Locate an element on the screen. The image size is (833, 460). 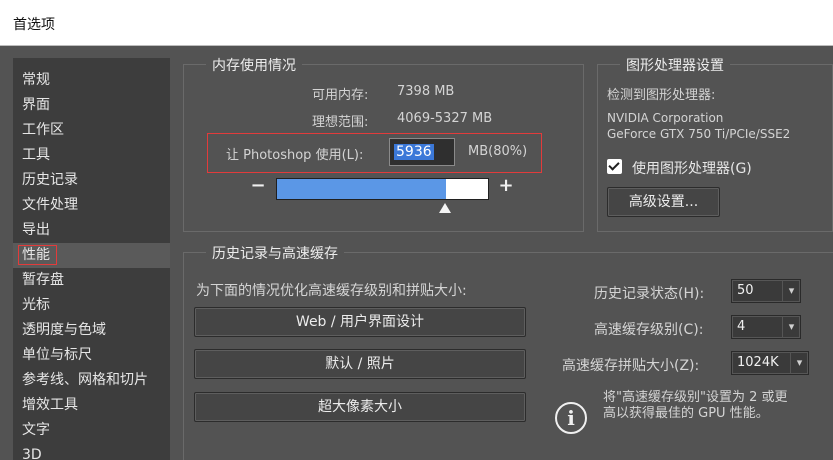
cache-levels-select: 4 ▾ is located at coordinates (766, 327).